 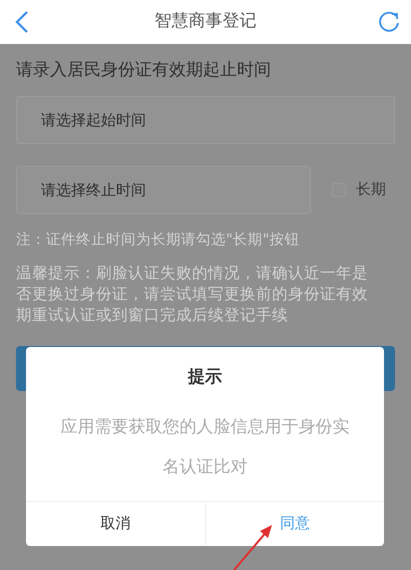 What do you see at coordinates (144, 70) in the screenshot?
I see `form-heading: 请录入居民身份证有效期起止时间` at bounding box center [144, 70].